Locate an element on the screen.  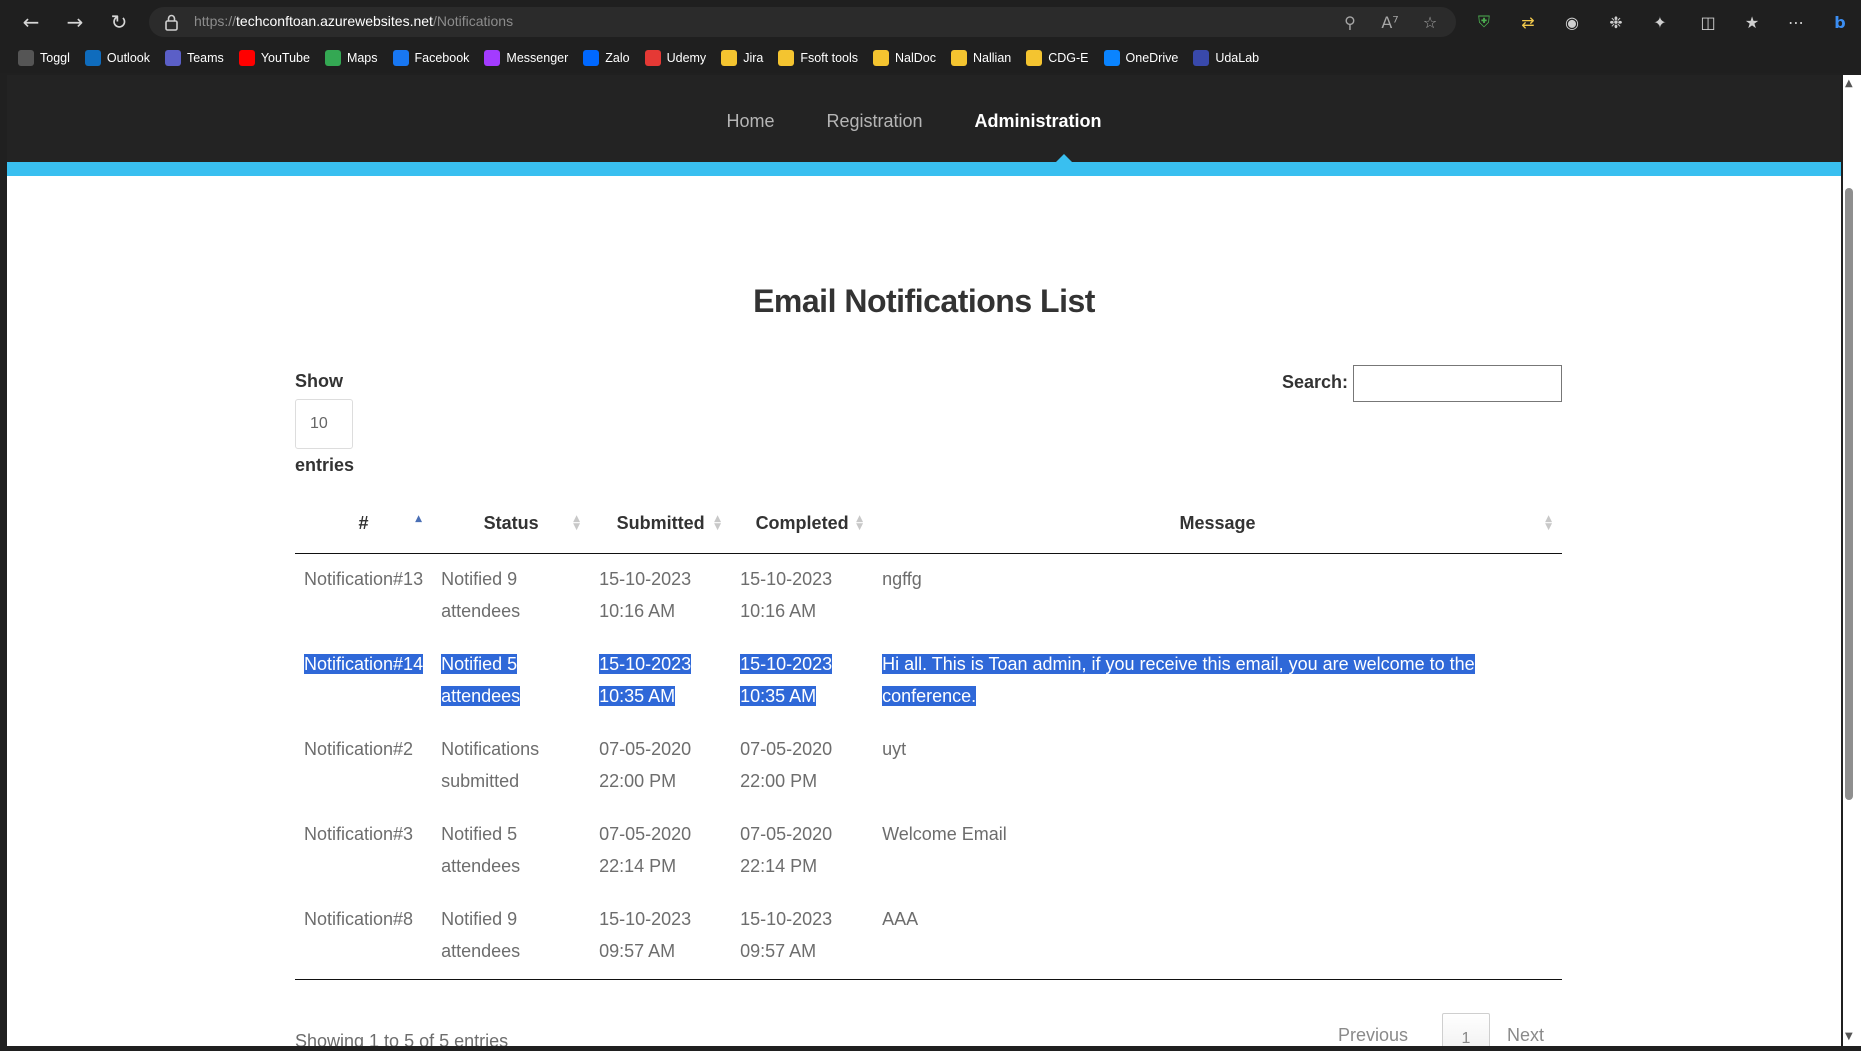
page-1-button: 1 is located at coordinates (1466, 1029).